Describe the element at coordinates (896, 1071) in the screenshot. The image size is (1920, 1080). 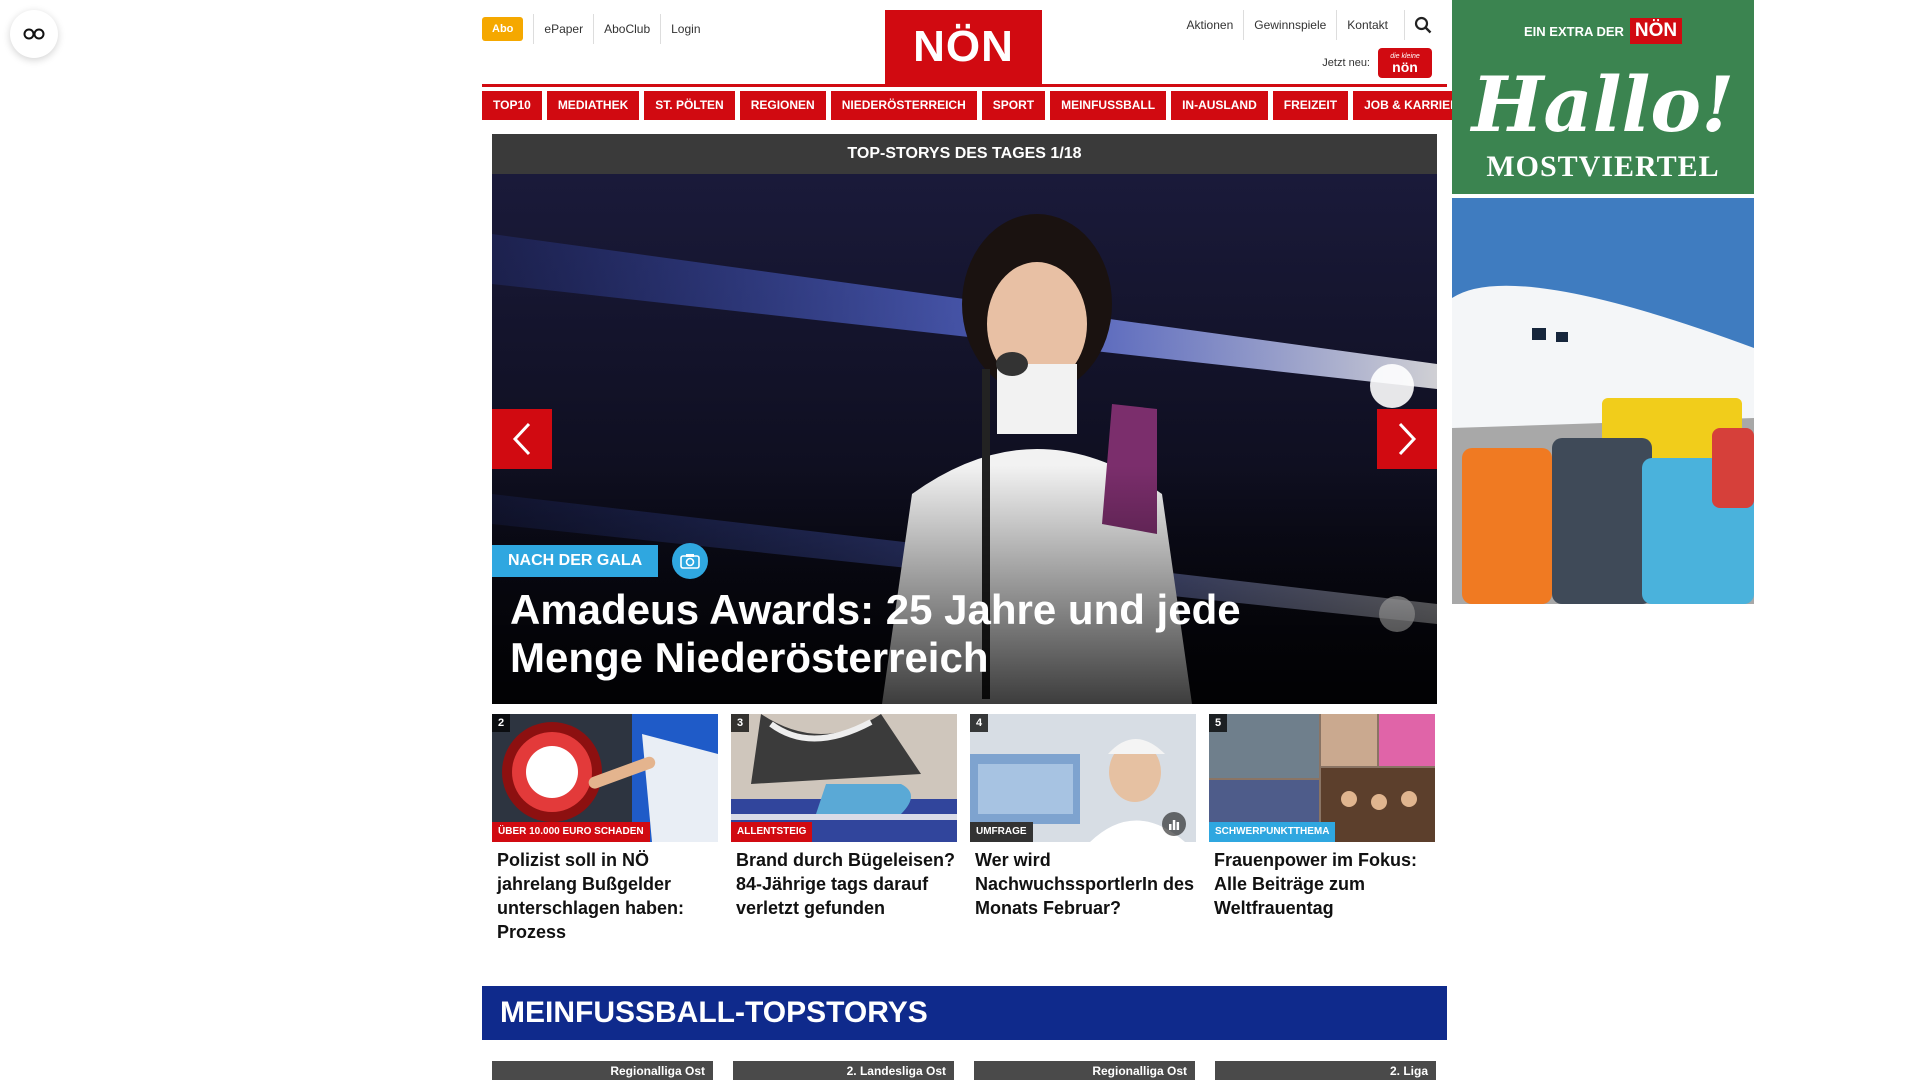
I see `league-label: 2. Landesliga Ost` at that location.